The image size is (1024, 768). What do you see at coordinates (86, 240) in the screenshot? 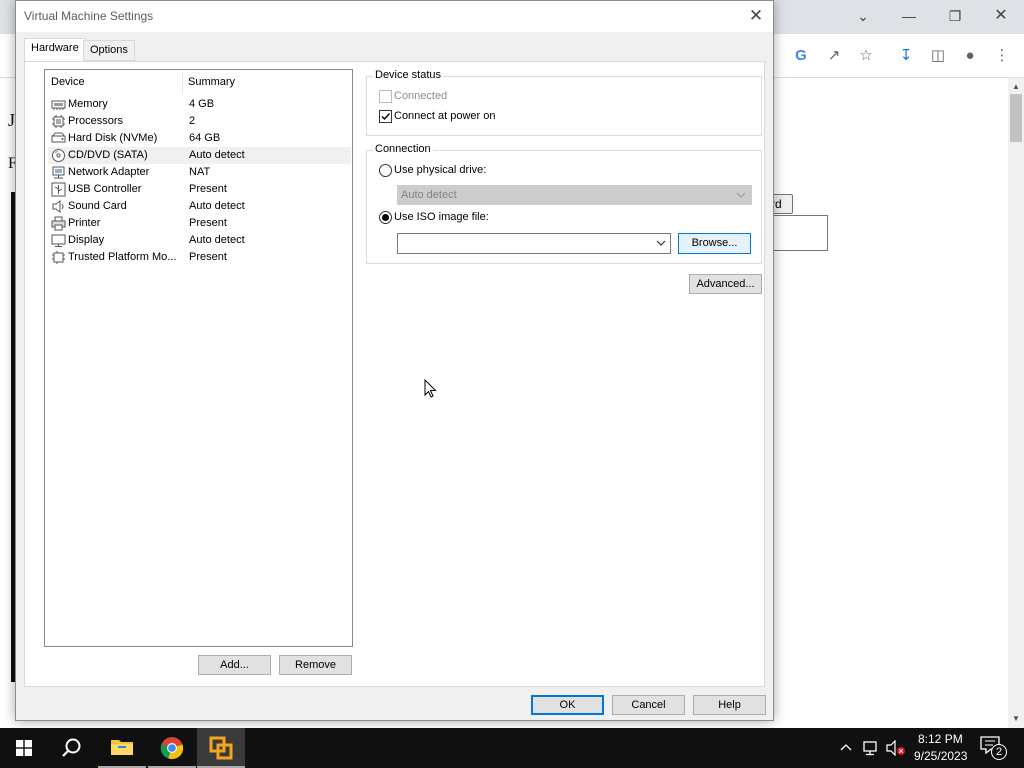
I see `device-name: Display` at bounding box center [86, 240].